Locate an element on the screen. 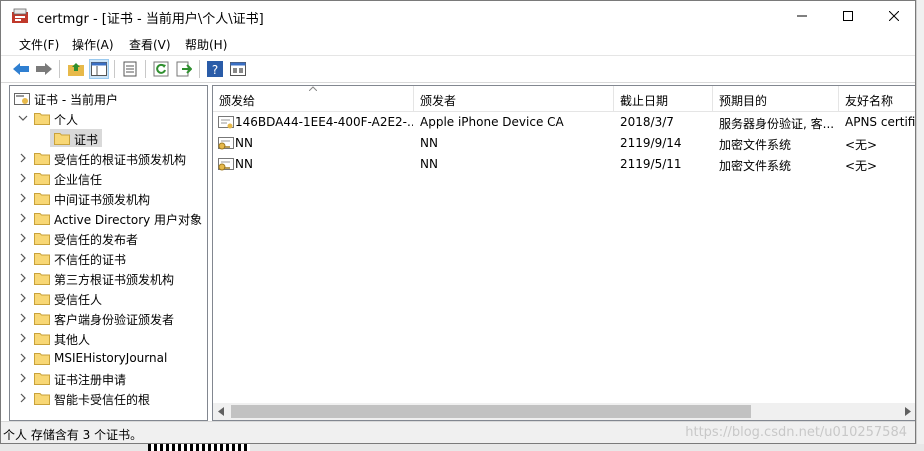 Image resolution: width=924 pixels, height=451 pixels. column-header-friendly-name: 友好名称 is located at coordinates (877, 98).